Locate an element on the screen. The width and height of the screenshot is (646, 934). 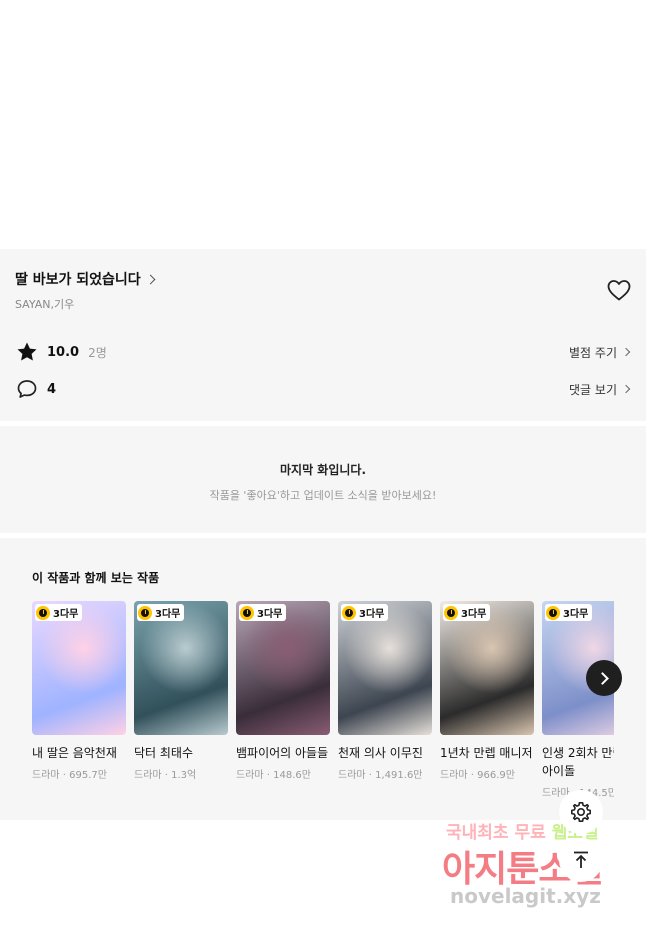
card-title: 천재 의사 이무진 is located at coordinates (380, 753).